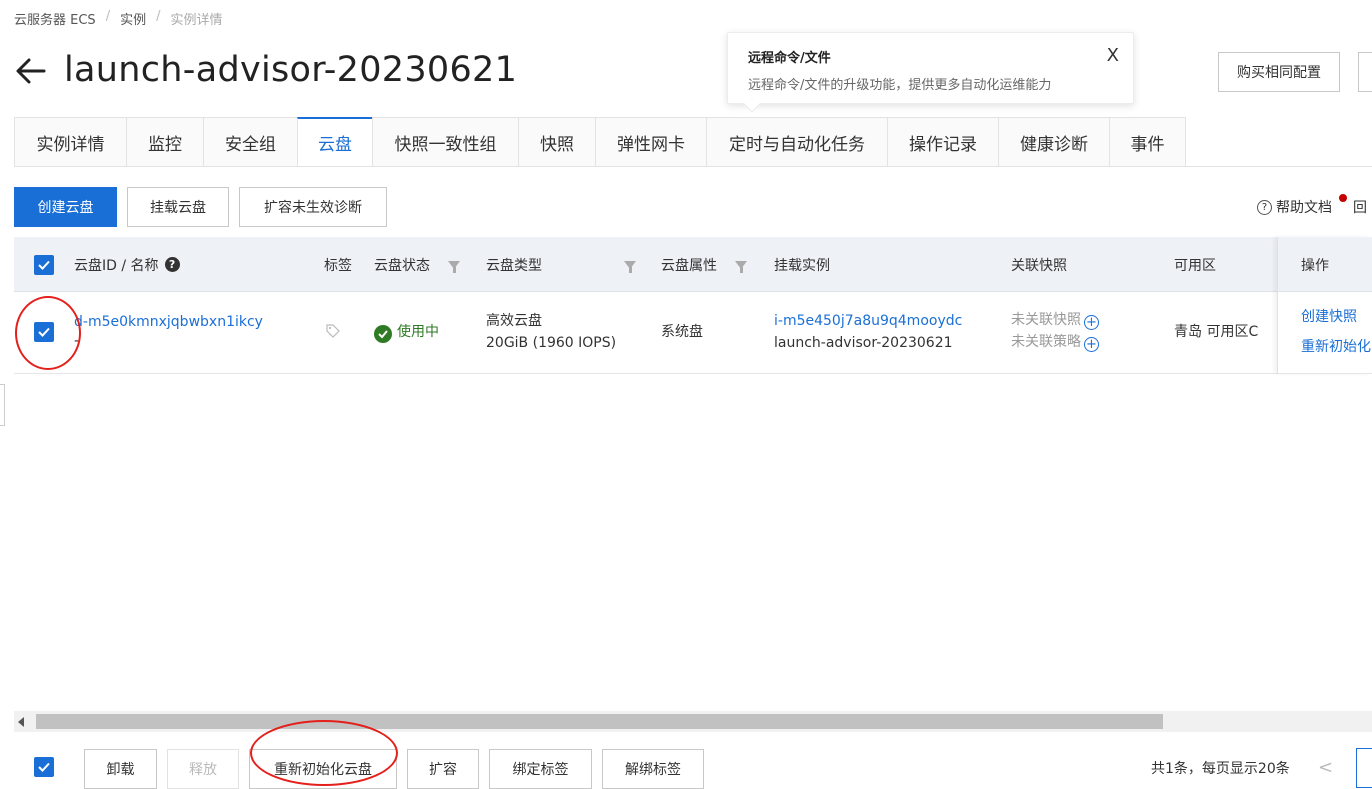 The image size is (1372, 789). What do you see at coordinates (1147, 142) in the screenshot?
I see `tab-events: 事件` at bounding box center [1147, 142].